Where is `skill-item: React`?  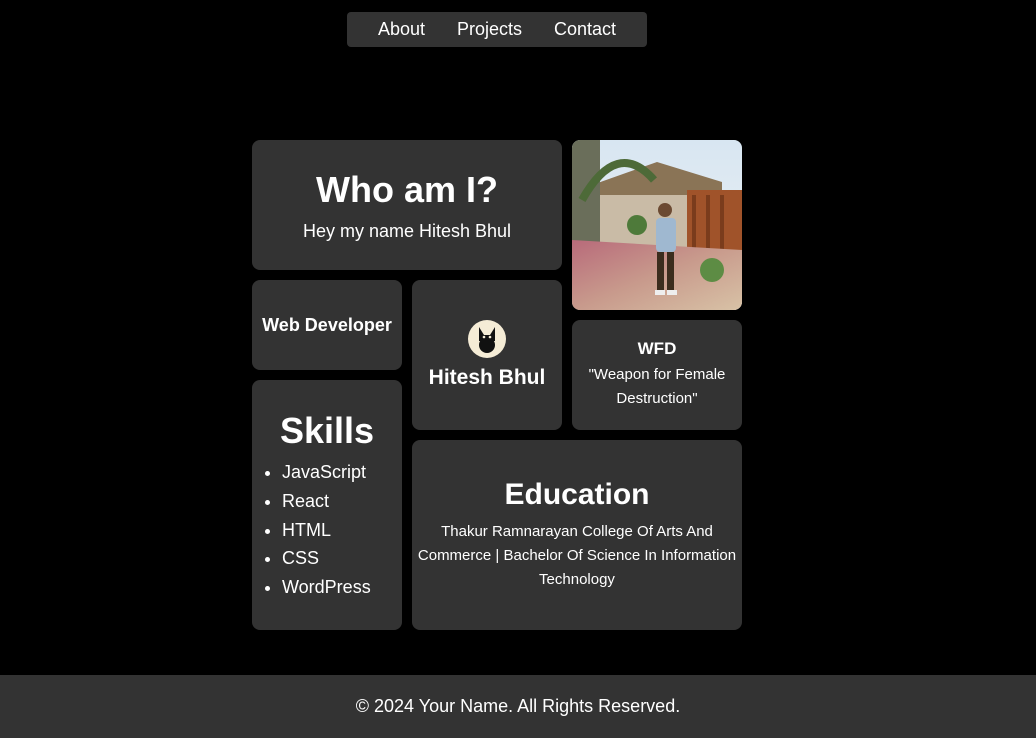
skill-item: React is located at coordinates (342, 501).